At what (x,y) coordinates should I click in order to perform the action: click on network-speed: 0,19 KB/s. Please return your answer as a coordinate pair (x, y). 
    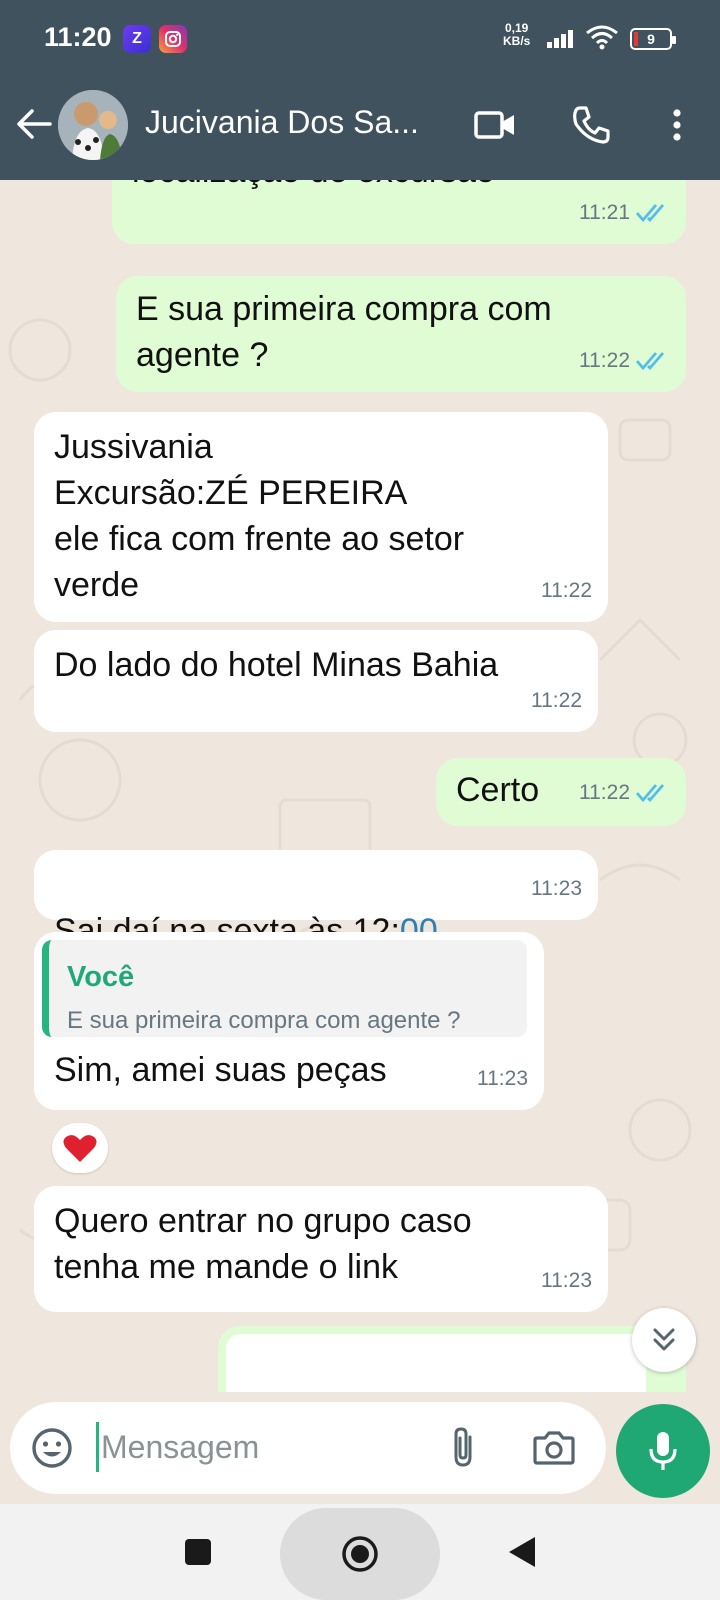
    Looking at the image, I should click on (516, 35).